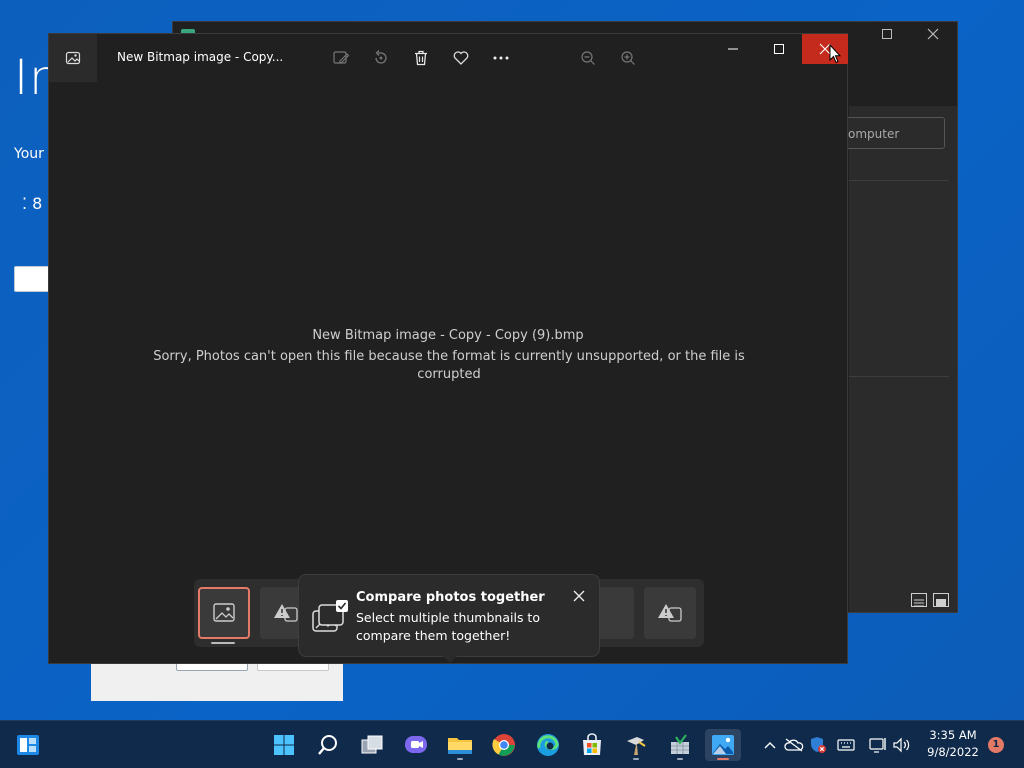 This screenshot has height=768, width=1024. I want to click on taskbar: 3:35 AM 9/8/2022 1, so click(512, 744).